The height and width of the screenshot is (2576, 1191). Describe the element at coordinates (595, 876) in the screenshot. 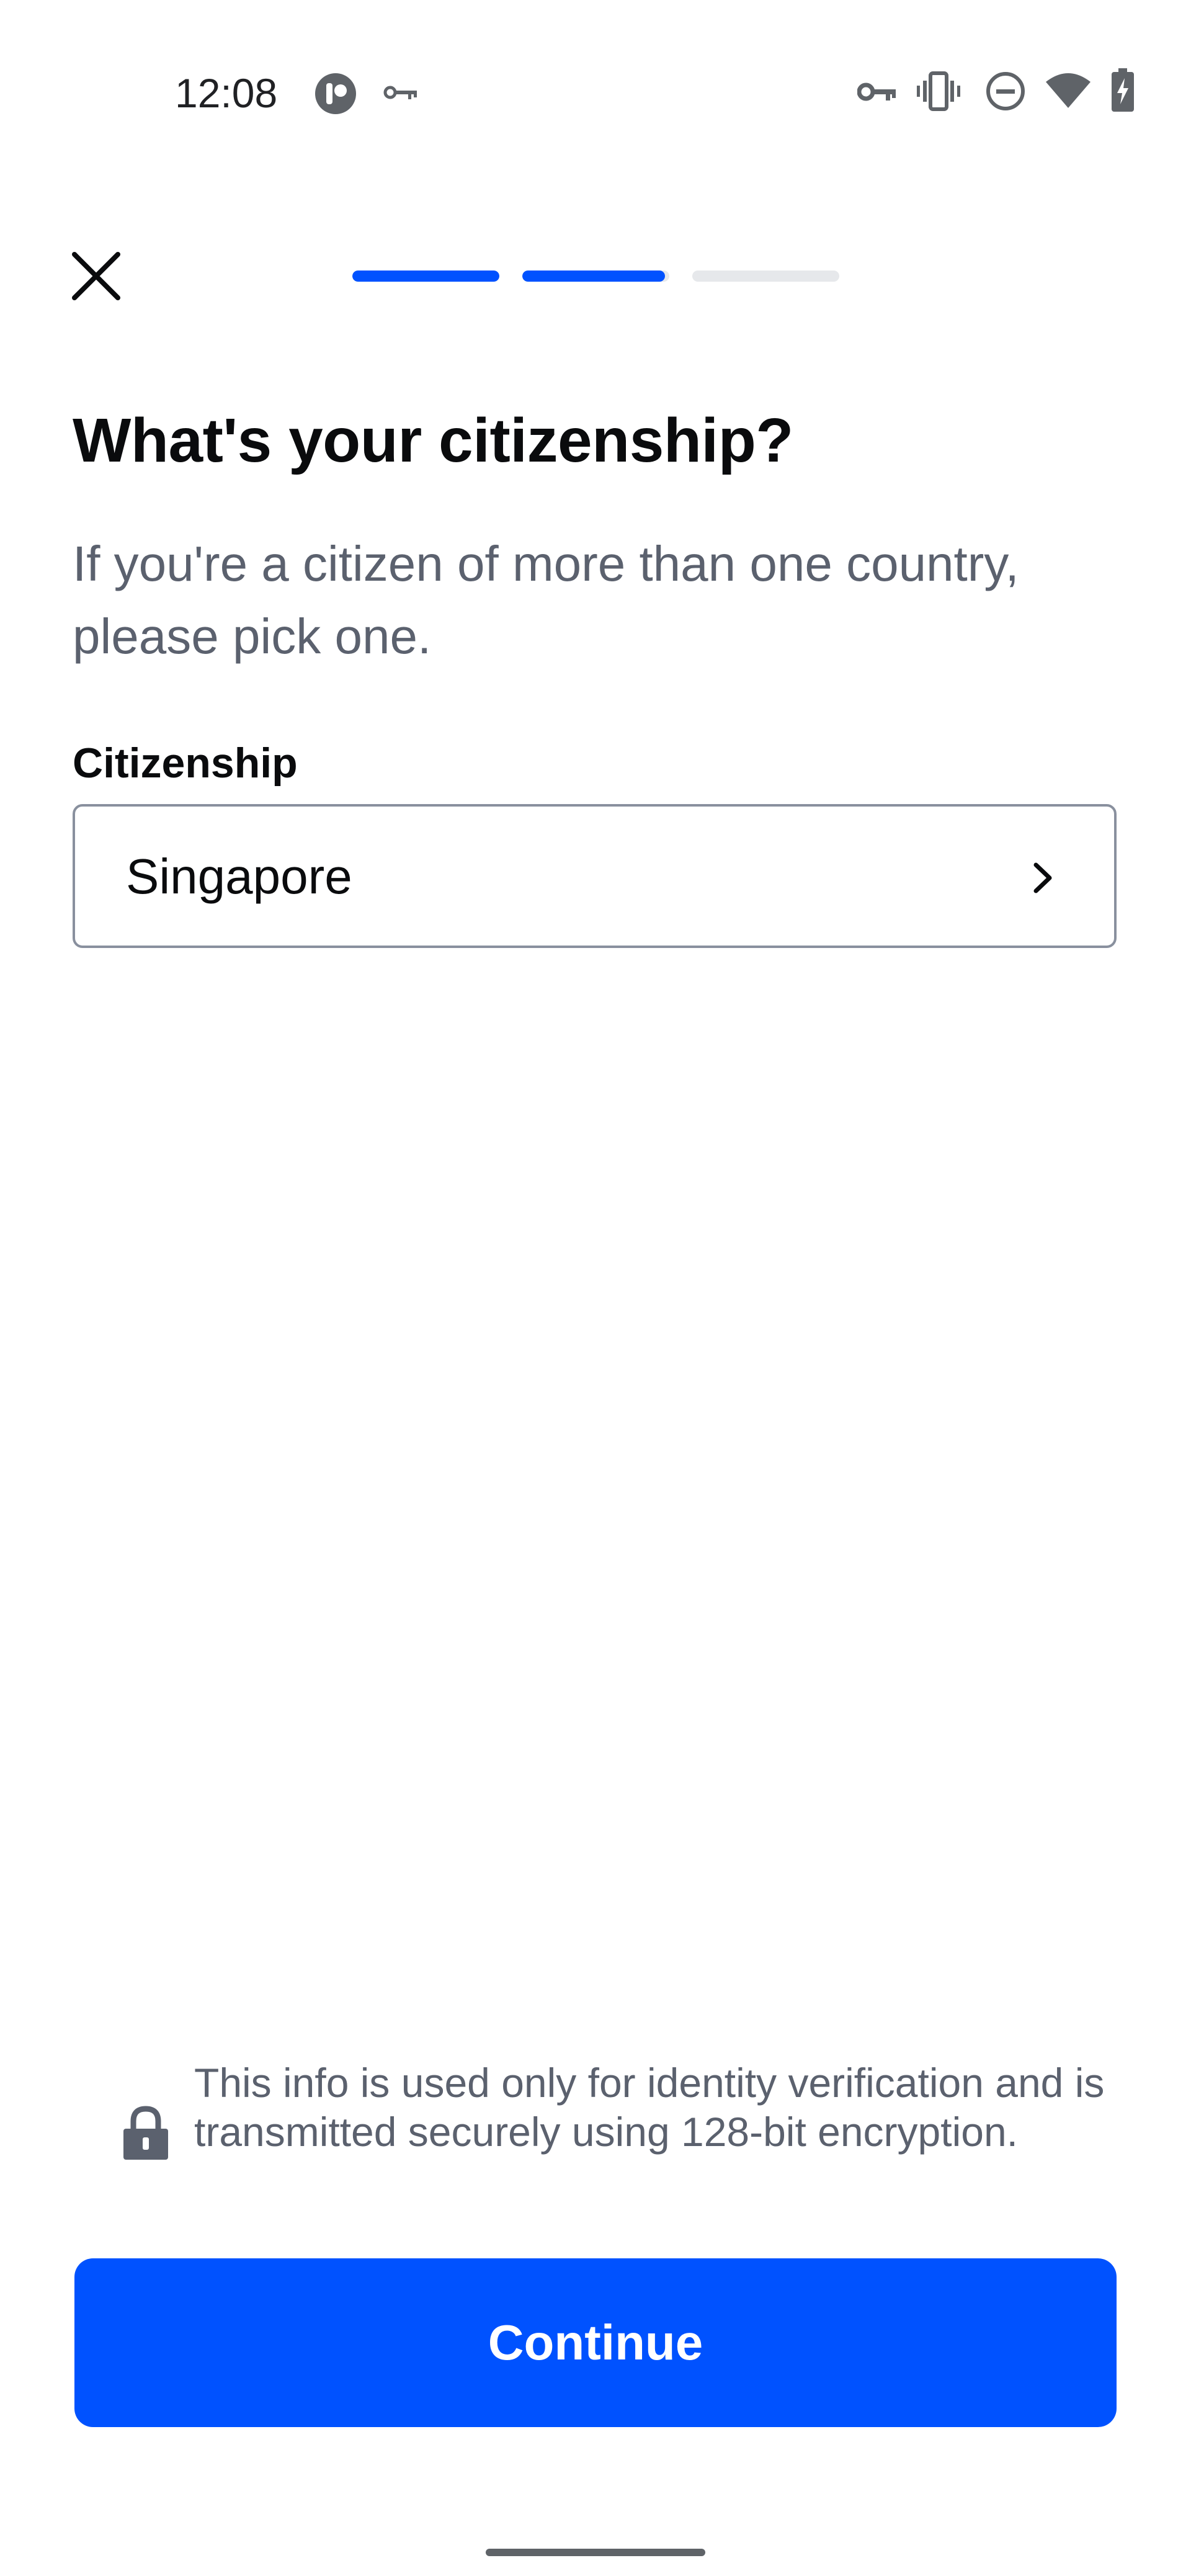

I see `citizenship-select: Singapore` at that location.